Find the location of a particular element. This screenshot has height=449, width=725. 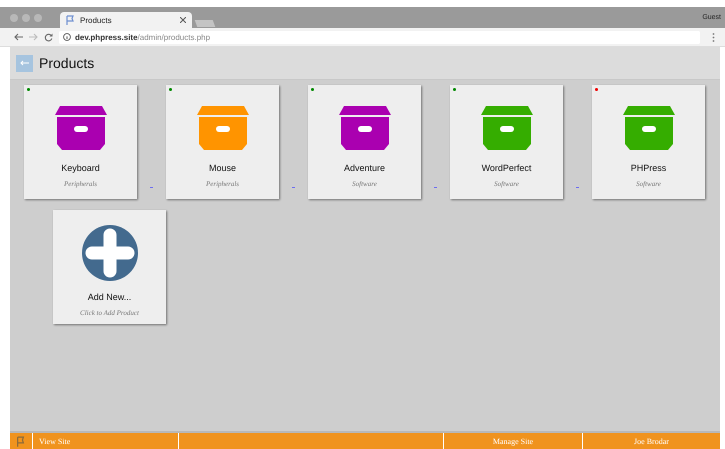

flag-icon is located at coordinates (70, 20).